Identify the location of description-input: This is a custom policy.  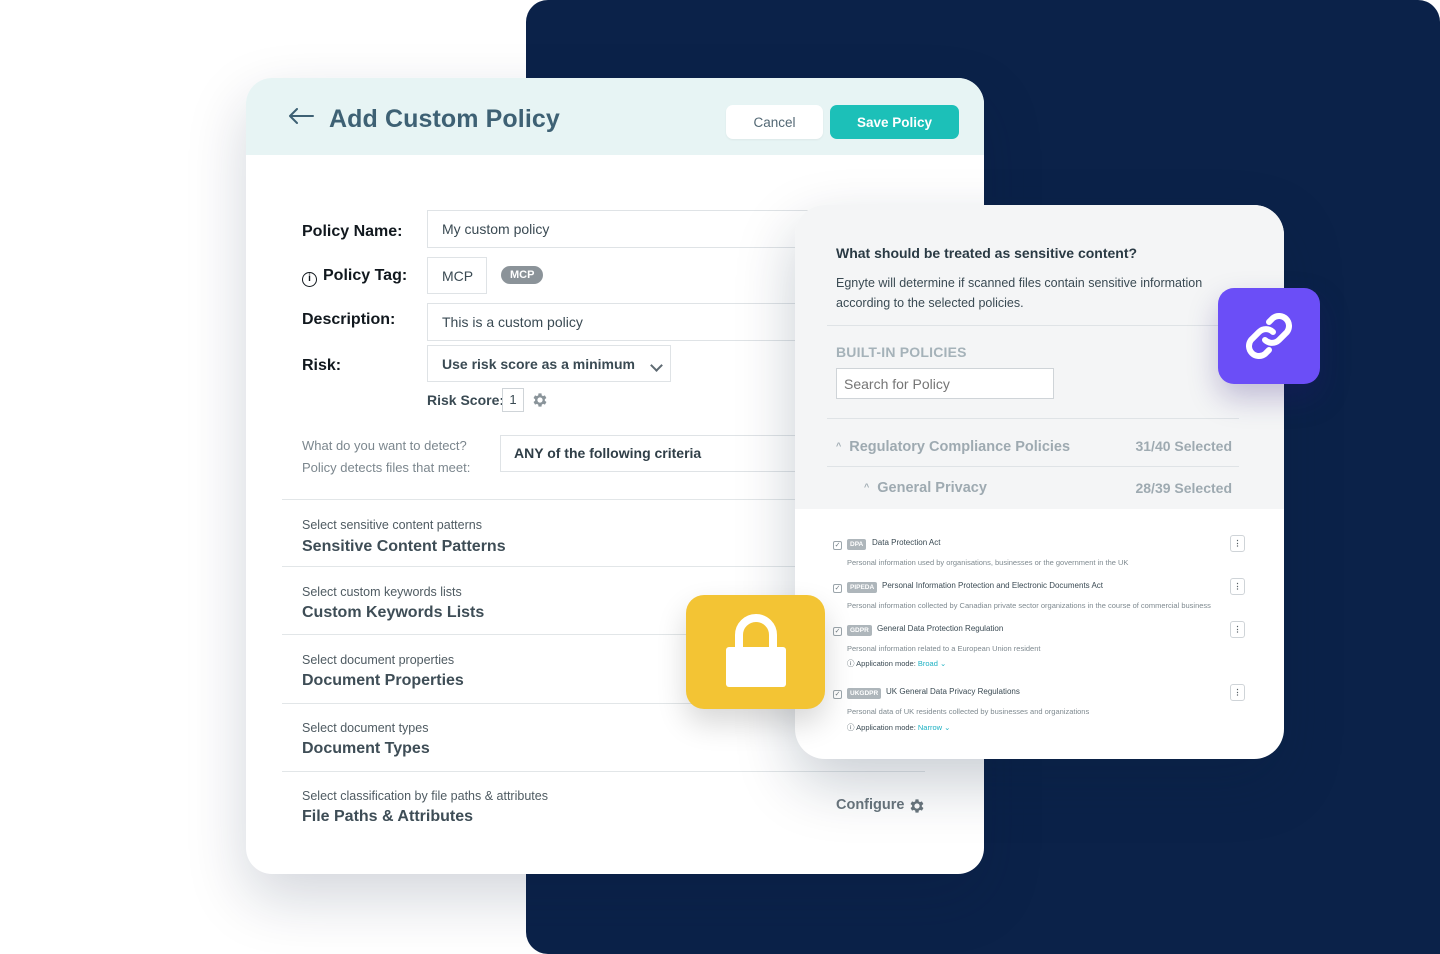
(637, 322).